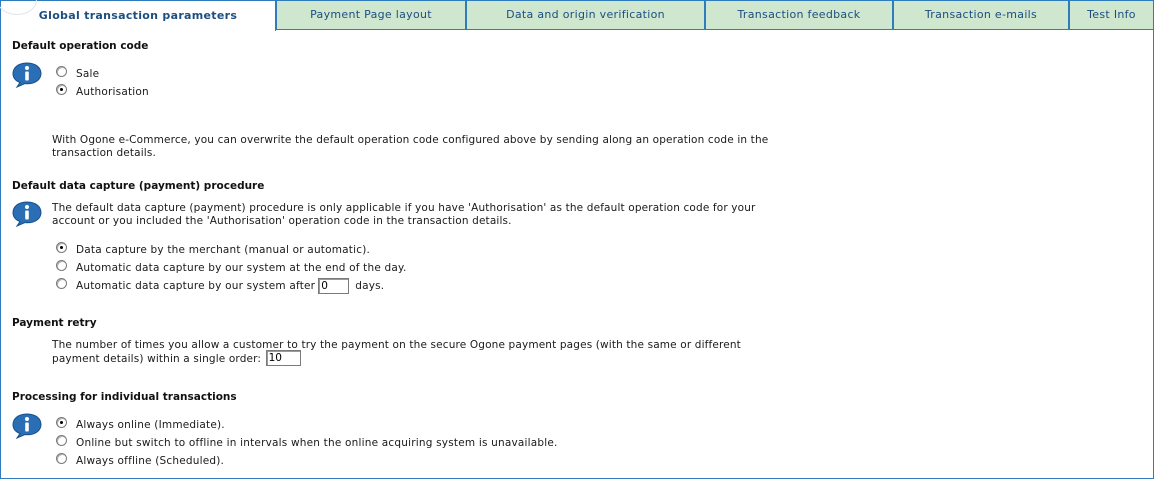  I want to click on radio-label: Sale, so click(88, 74).